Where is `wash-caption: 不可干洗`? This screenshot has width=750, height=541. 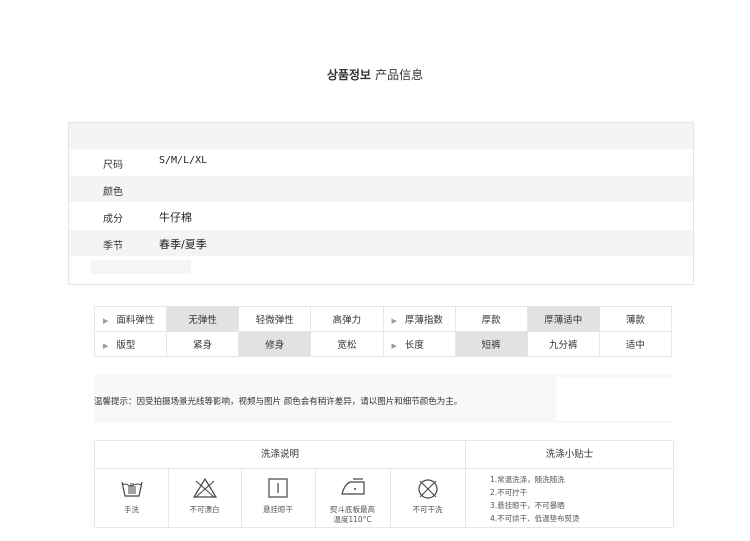 wash-caption: 不可干洗 is located at coordinates (427, 509).